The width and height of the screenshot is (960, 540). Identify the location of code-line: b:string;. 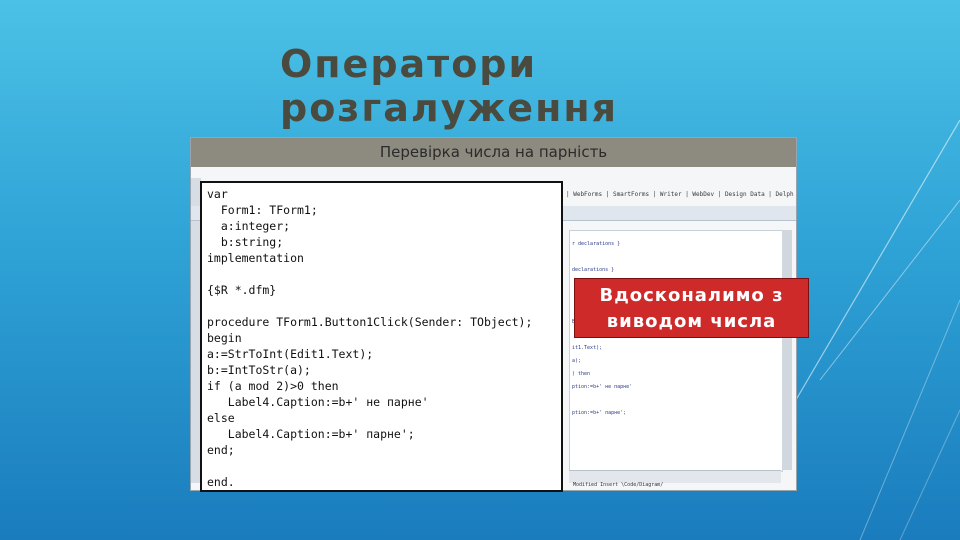
(245, 242).